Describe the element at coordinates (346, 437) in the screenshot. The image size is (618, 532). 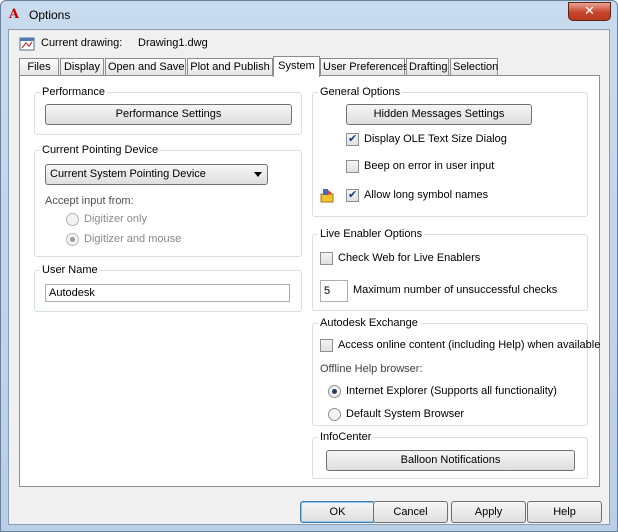
I see `infocenter-group-title: InfoCenter` at that location.